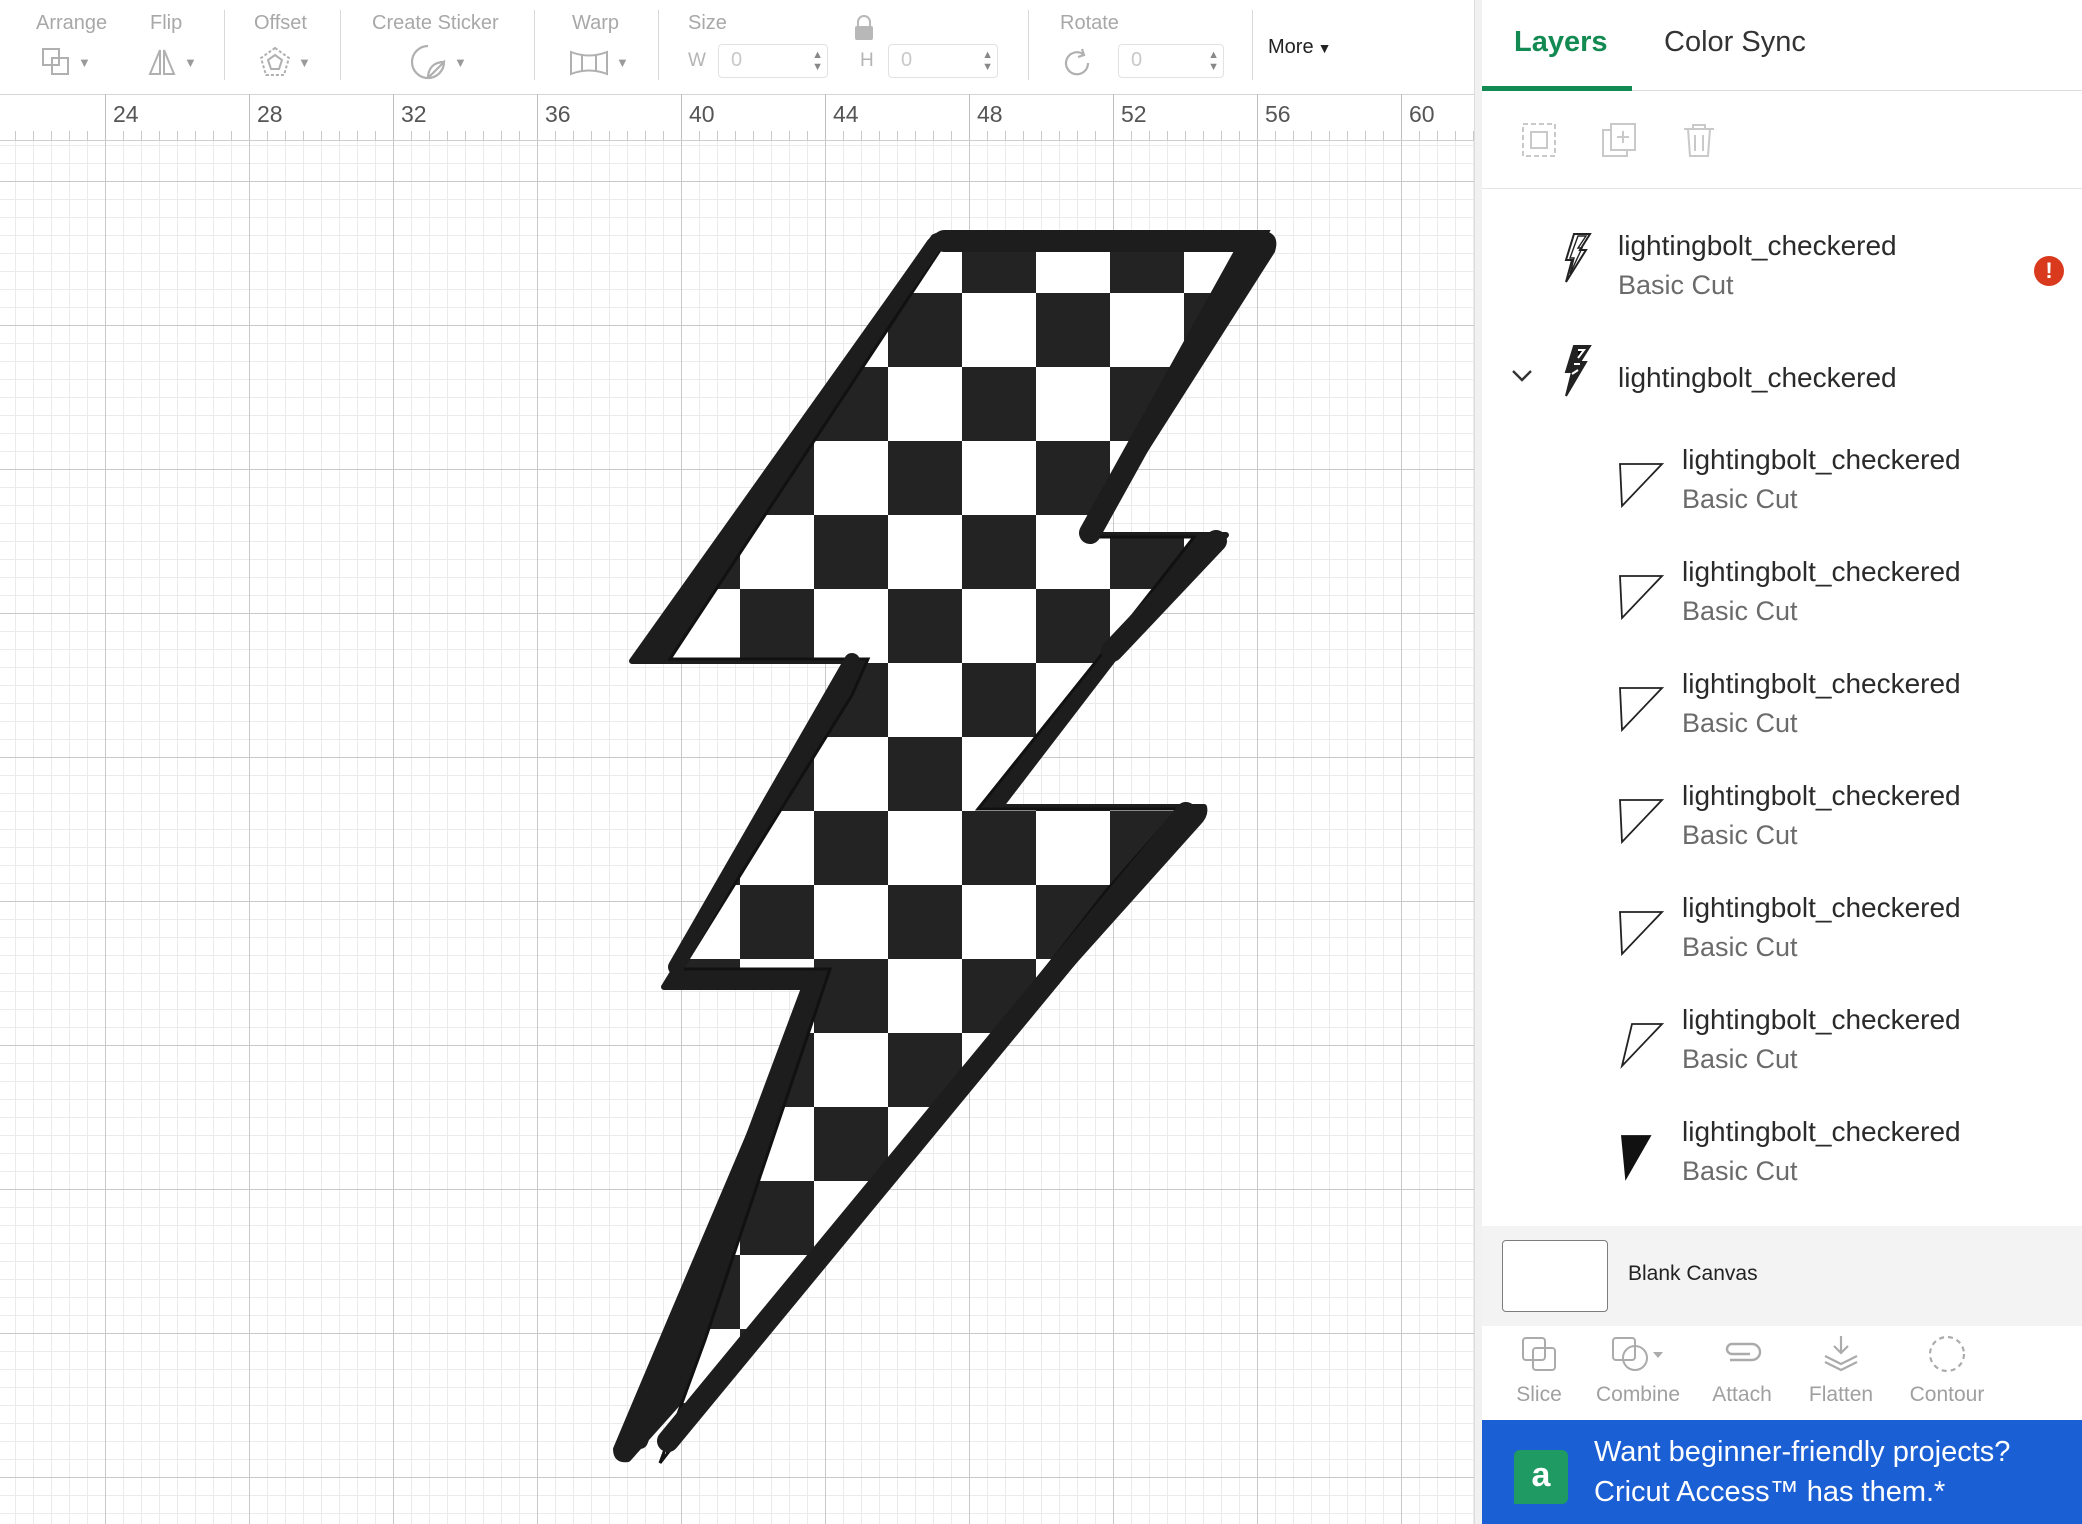 The image size is (2082, 1524). What do you see at coordinates (1735, 42) in the screenshot?
I see `tab-color-sync: Color Sync` at bounding box center [1735, 42].